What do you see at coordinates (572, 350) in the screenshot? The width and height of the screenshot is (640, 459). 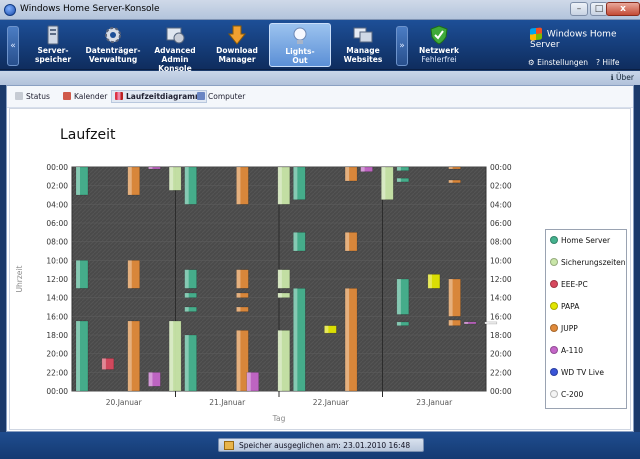 I see `legend-label: A-110` at bounding box center [572, 350].